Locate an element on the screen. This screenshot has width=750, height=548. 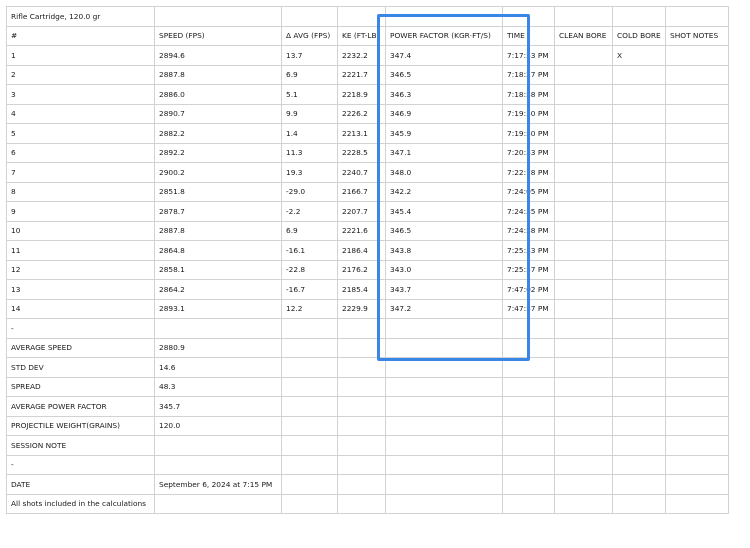
shot-cell: 2228.5 is located at coordinates (361, 152).